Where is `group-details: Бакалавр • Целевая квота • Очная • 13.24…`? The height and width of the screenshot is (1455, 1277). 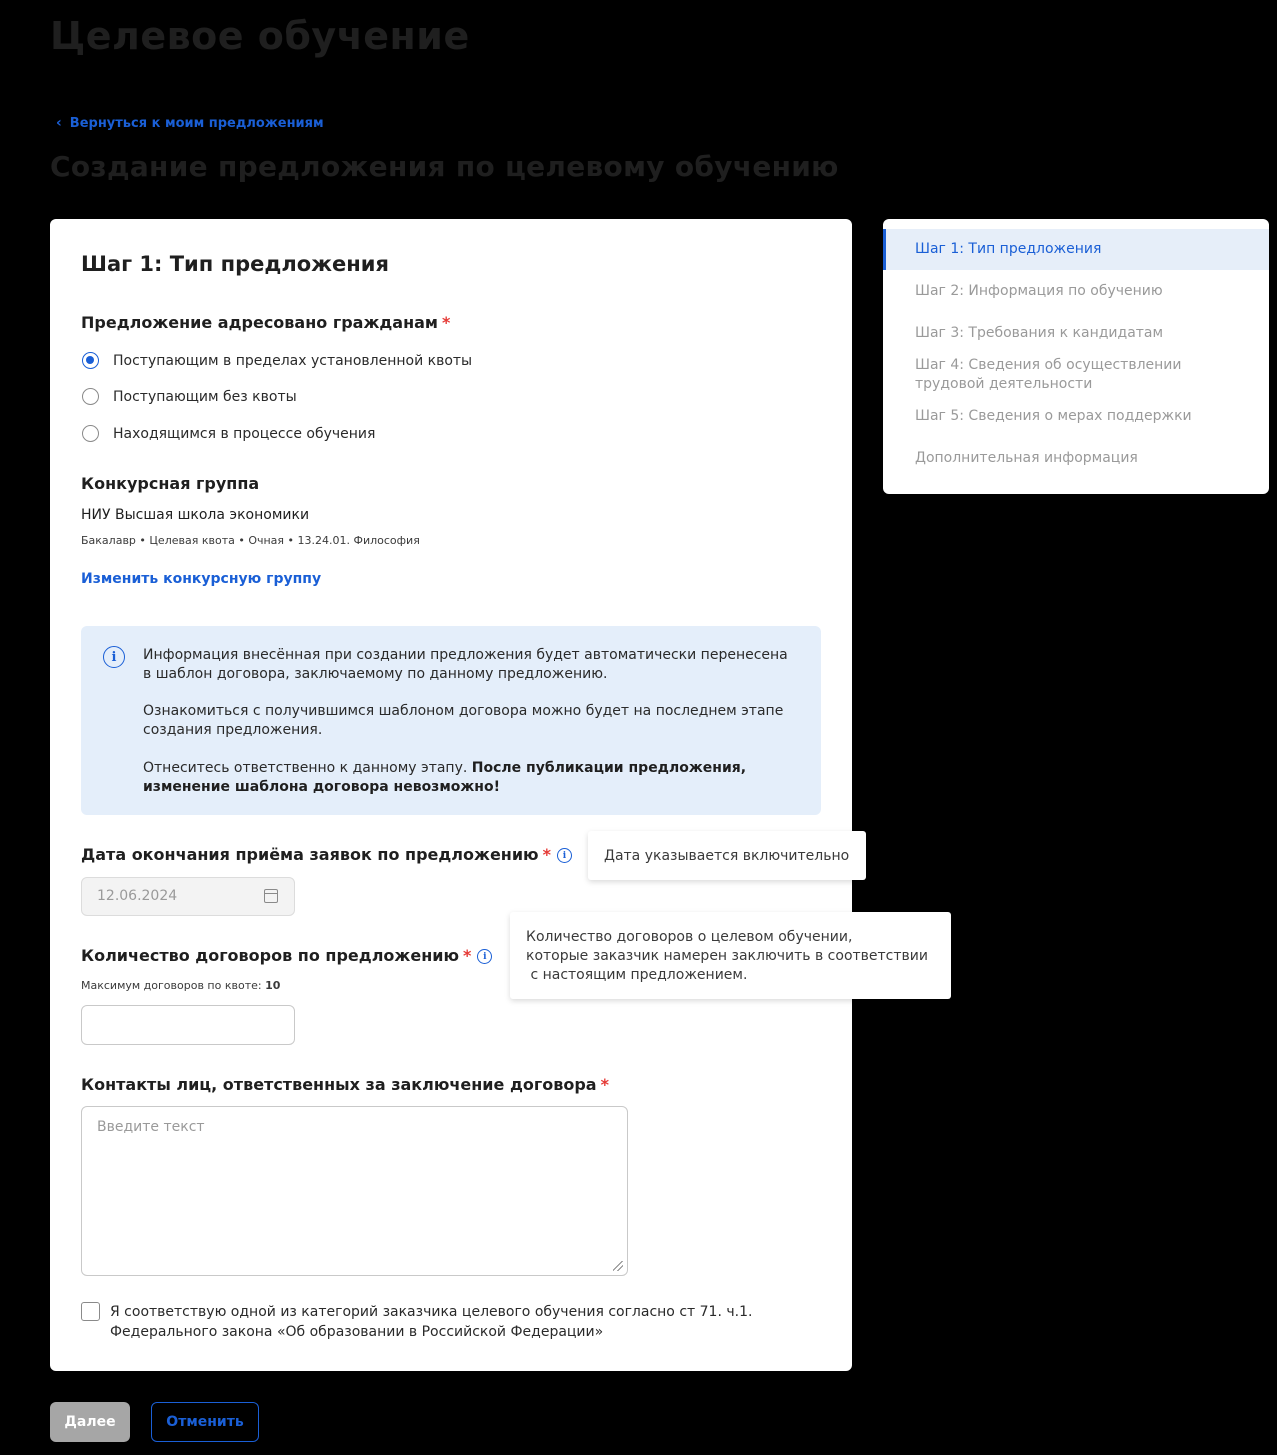
group-details: Бакалавр • Целевая квота • Очная • 13.24… is located at coordinates (250, 540).